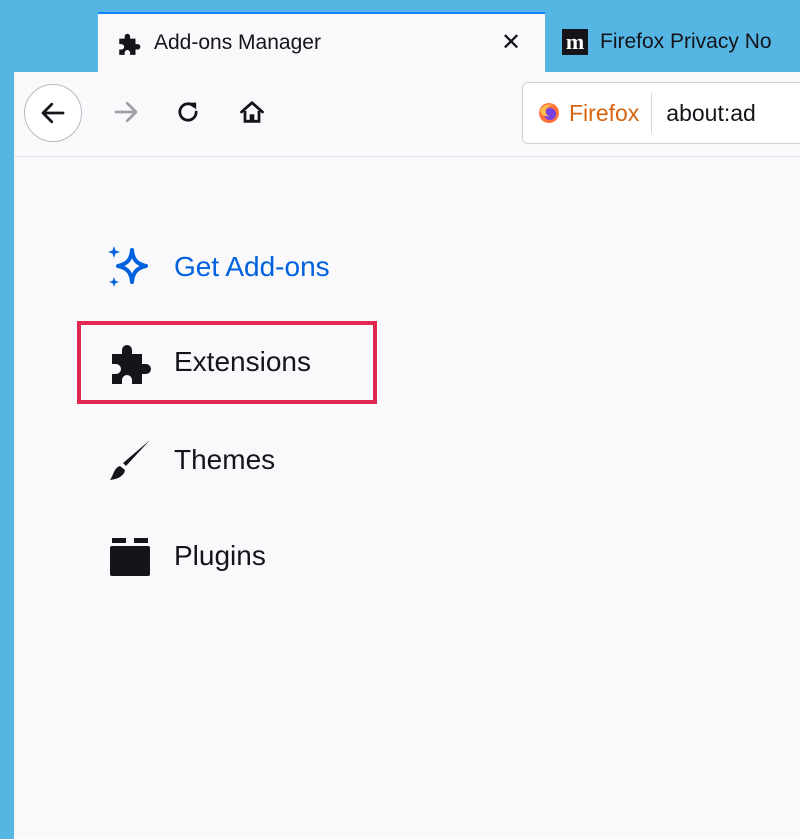  I want to click on close-tab-button: ✕, so click(511, 42).